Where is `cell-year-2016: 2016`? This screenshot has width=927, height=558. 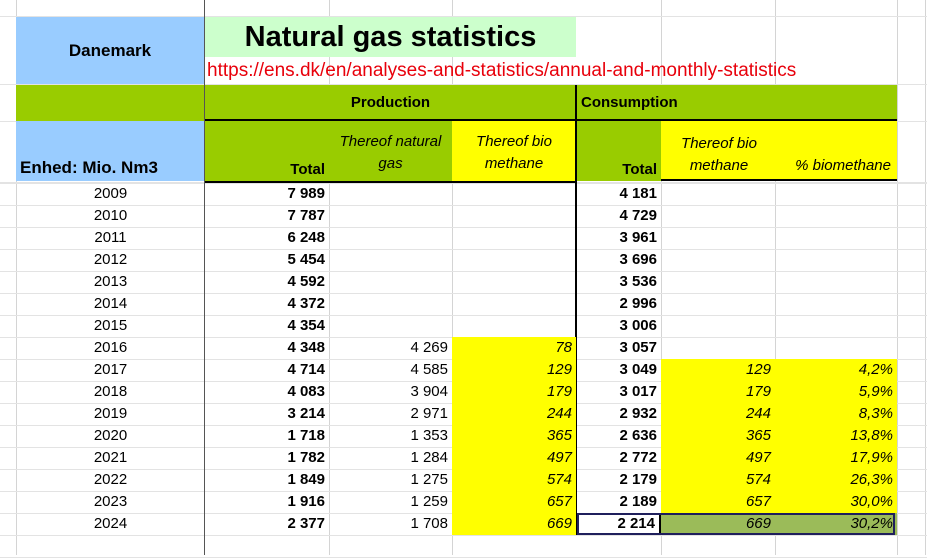
cell-year-2016: 2016 is located at coordinates (110, 348).